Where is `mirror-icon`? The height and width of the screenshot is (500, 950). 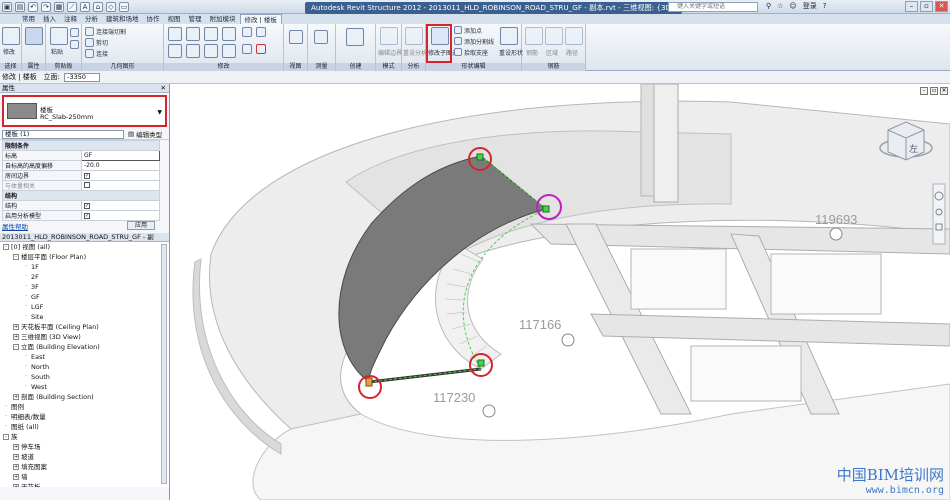
mirror-icon is located at coordinates (211, 34).